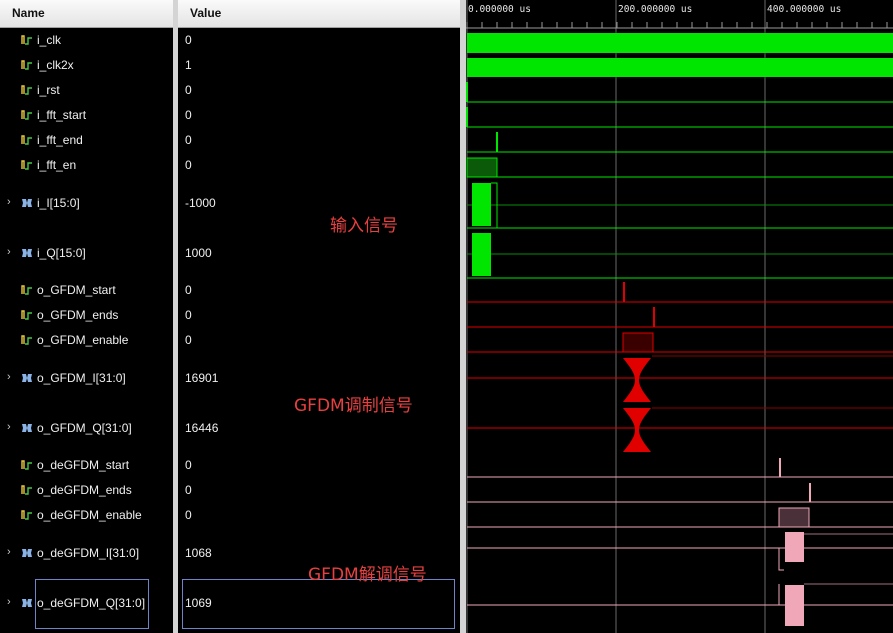 The width and height of the screenshot is (893, 633). Describe the element at coordinates (62, 115) in the screenshot. I see `signal-name: i_fft_start` at that location.